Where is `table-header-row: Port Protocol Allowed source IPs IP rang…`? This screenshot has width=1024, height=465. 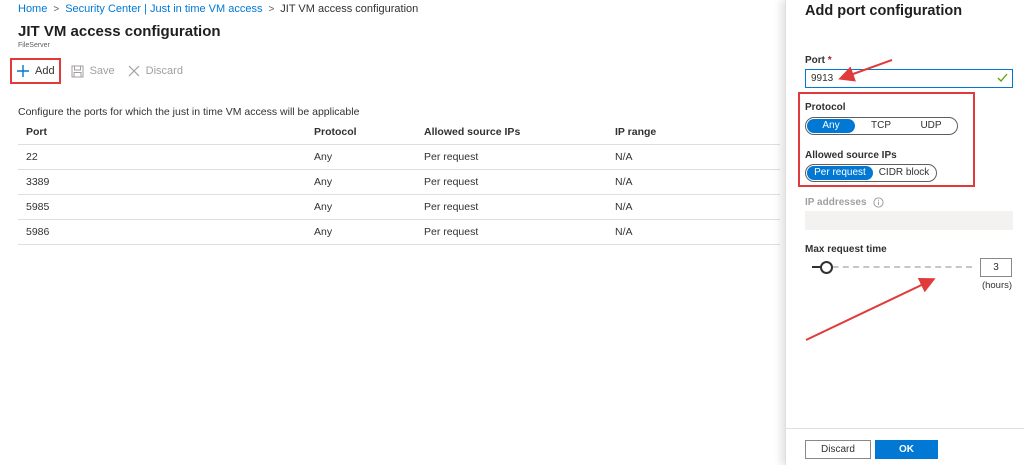 table-header-row: Port Protocol Allowed source IPs IP rang… is located at coordinates (399, 132).